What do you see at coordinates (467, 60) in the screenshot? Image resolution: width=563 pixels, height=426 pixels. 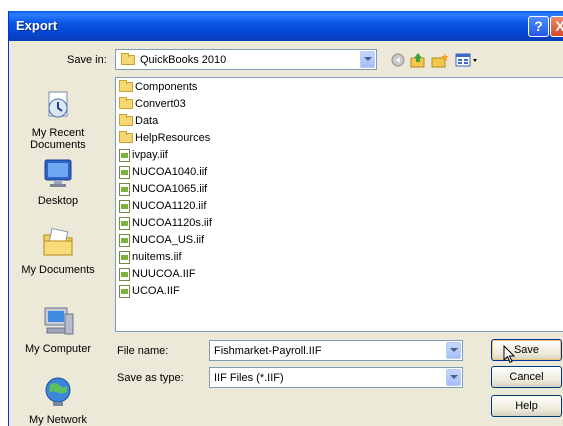 I see `views-menu-icon` at bounding box center [467, 60].